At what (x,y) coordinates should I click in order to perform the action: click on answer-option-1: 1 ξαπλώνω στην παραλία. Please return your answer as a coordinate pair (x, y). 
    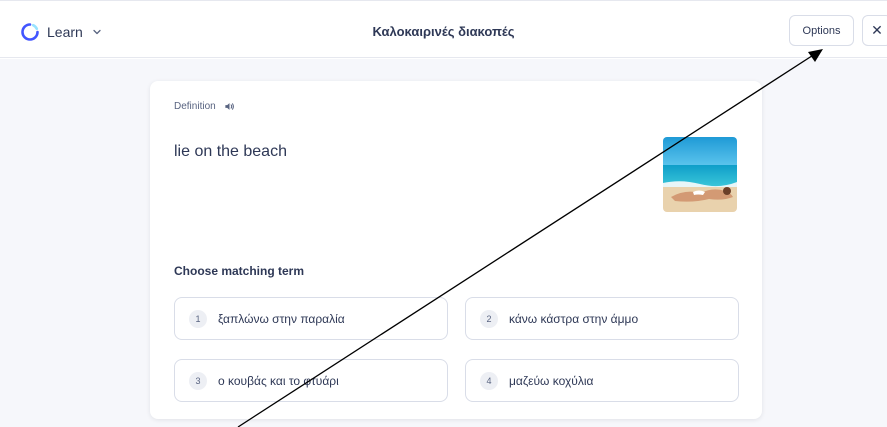
    Looking at the image, I should click on (311, 318).